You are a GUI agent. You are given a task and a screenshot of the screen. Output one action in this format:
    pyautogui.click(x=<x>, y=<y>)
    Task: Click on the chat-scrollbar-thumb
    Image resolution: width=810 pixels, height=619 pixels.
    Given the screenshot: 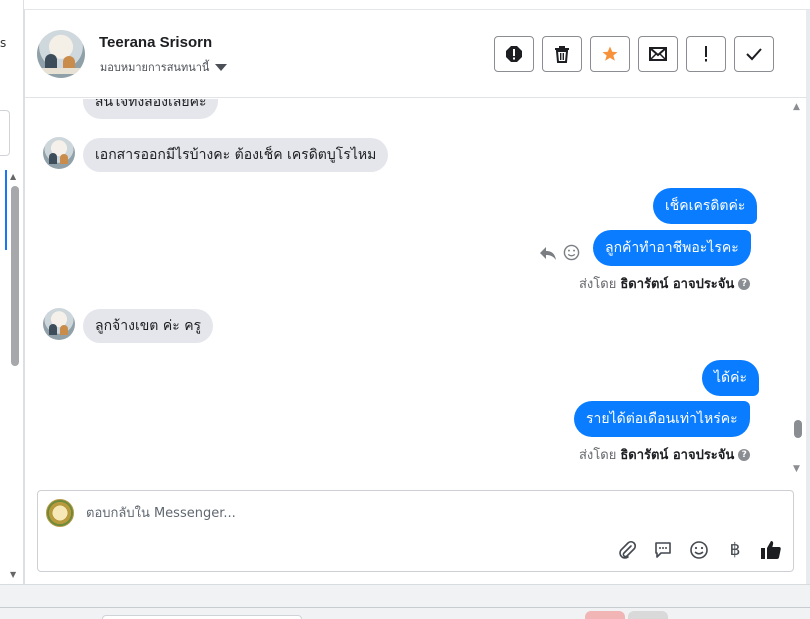 What is the action you would take?
    pyautogui.click(x=798, y=429)
    